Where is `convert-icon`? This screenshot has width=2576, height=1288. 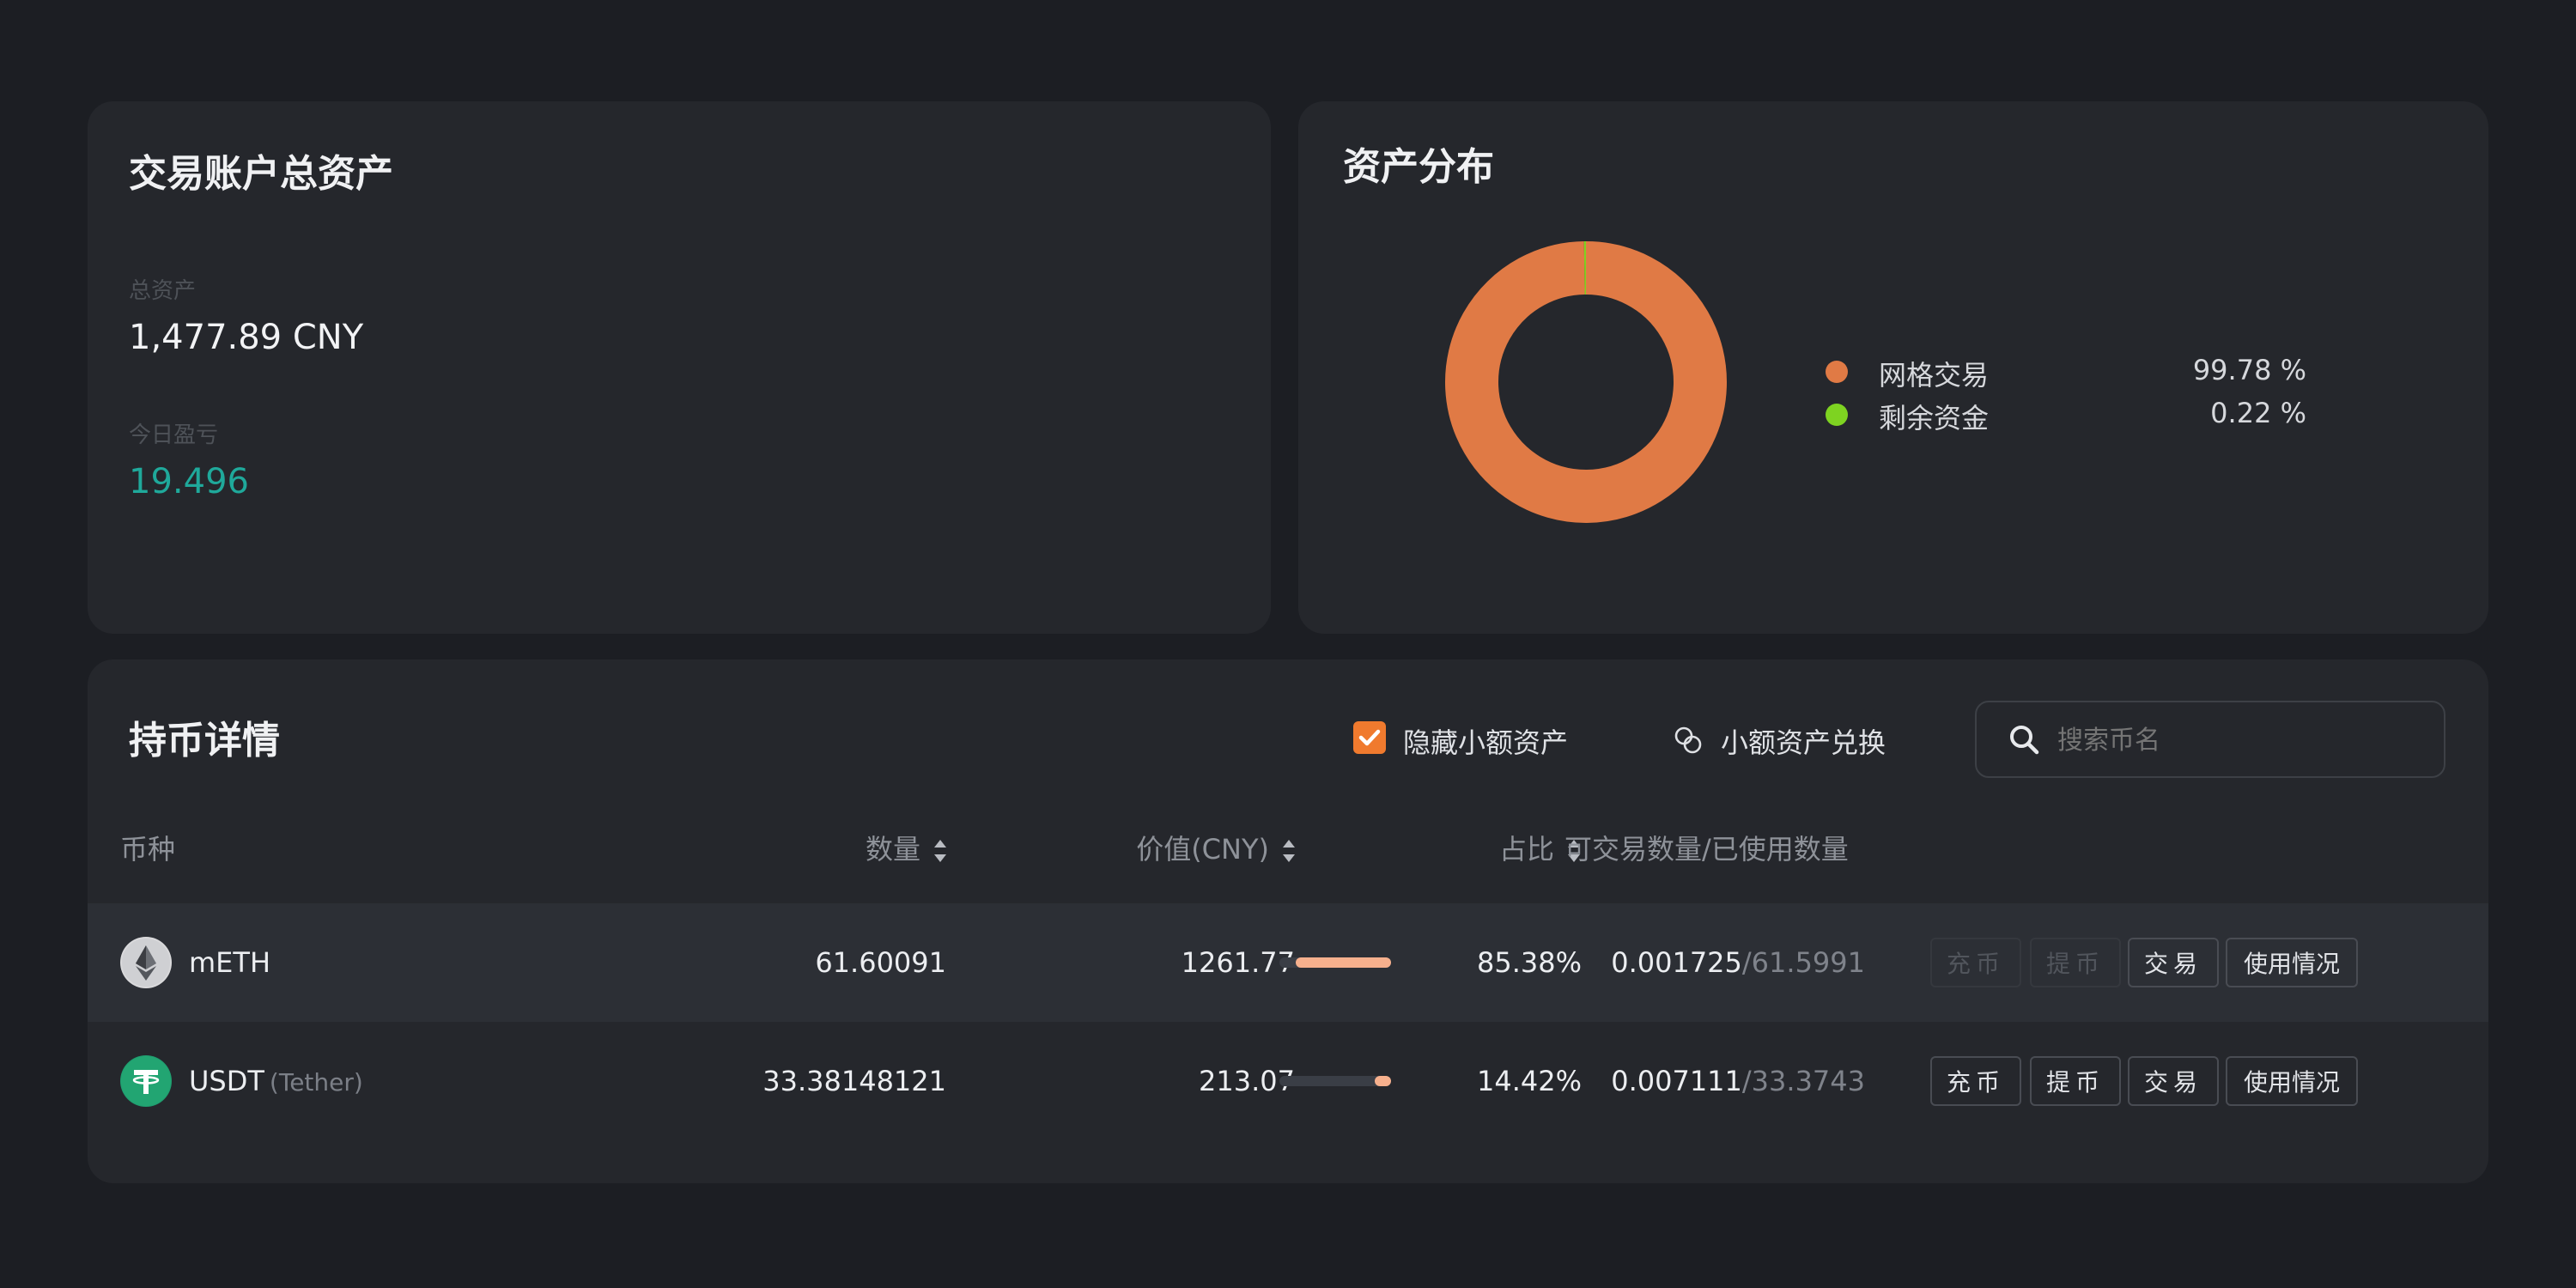 convert-icon is located at coordinates (1688, 740).